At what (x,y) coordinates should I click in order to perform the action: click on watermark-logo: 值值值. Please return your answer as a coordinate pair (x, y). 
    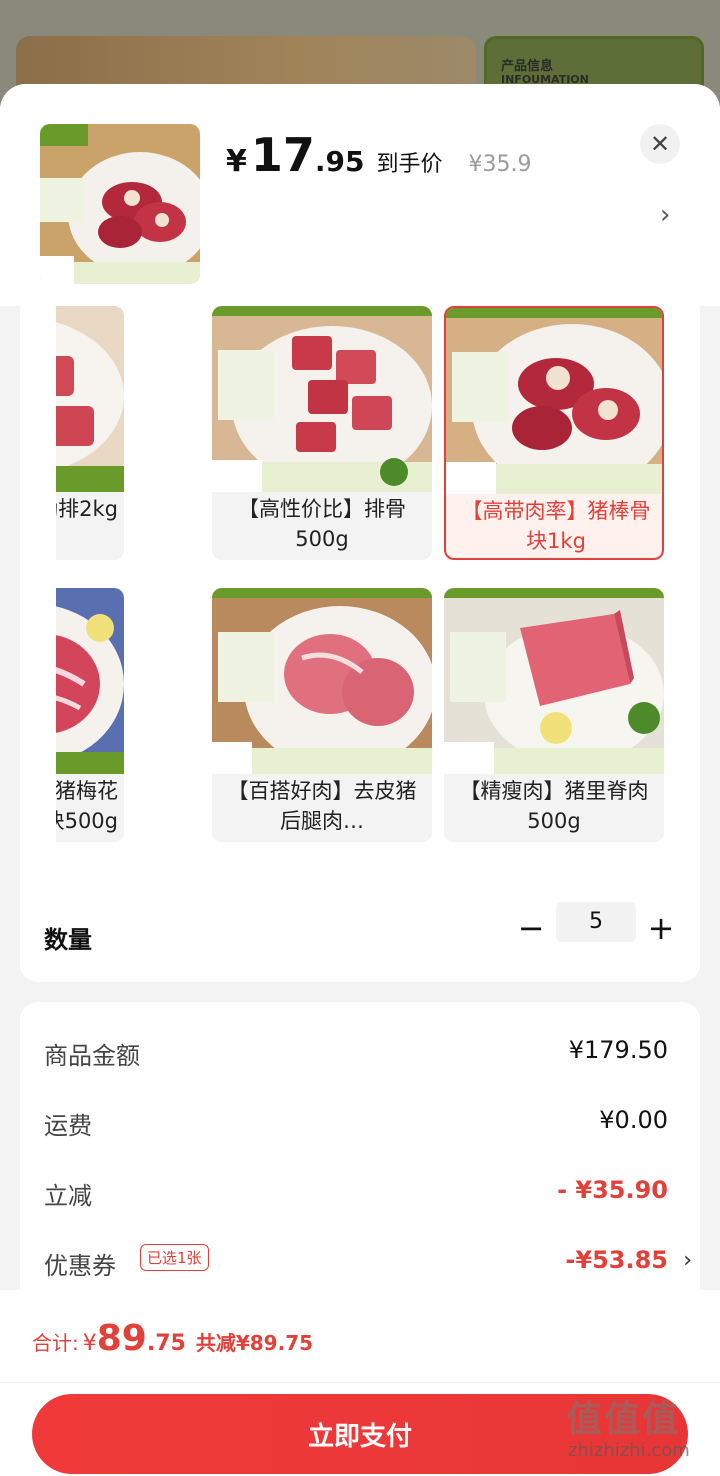
    Looking at the image, I should click on (623, 1419).